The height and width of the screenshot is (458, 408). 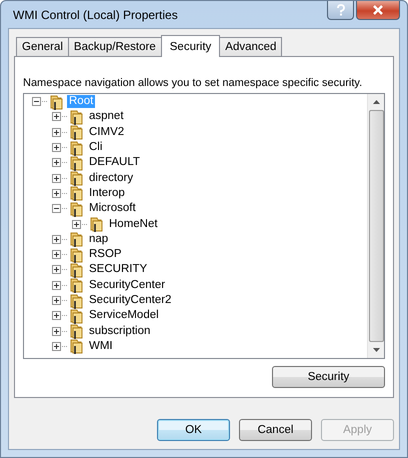 I want to click on tree-item: directory, so click(x=111, y=178).